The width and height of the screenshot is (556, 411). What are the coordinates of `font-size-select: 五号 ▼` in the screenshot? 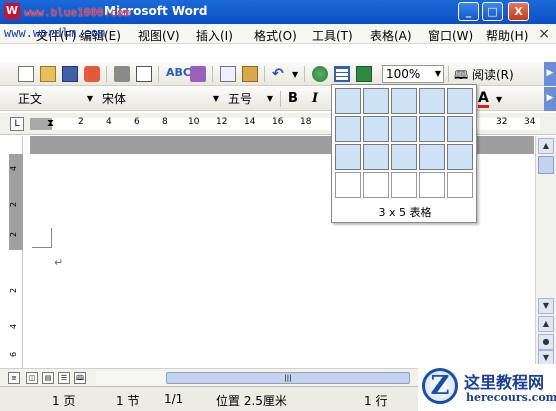 It's located at (250, 99).